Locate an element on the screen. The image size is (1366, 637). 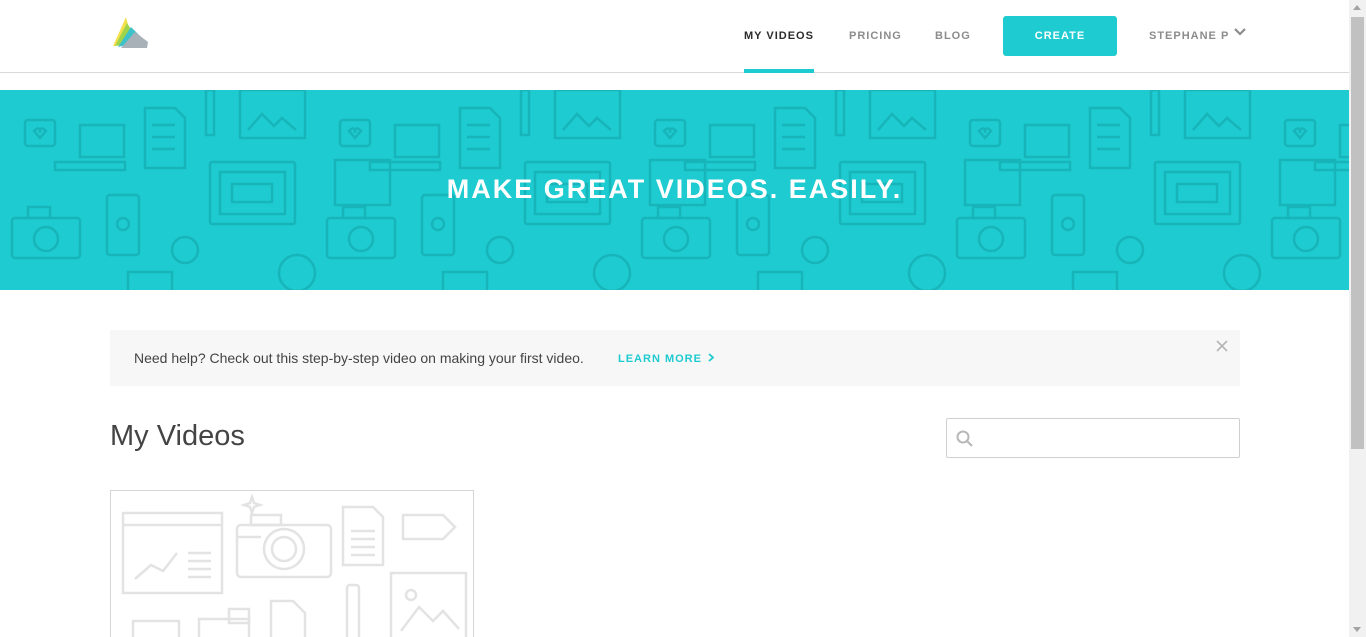
vertical-scrollbar is located at coordinates (1357, 318).